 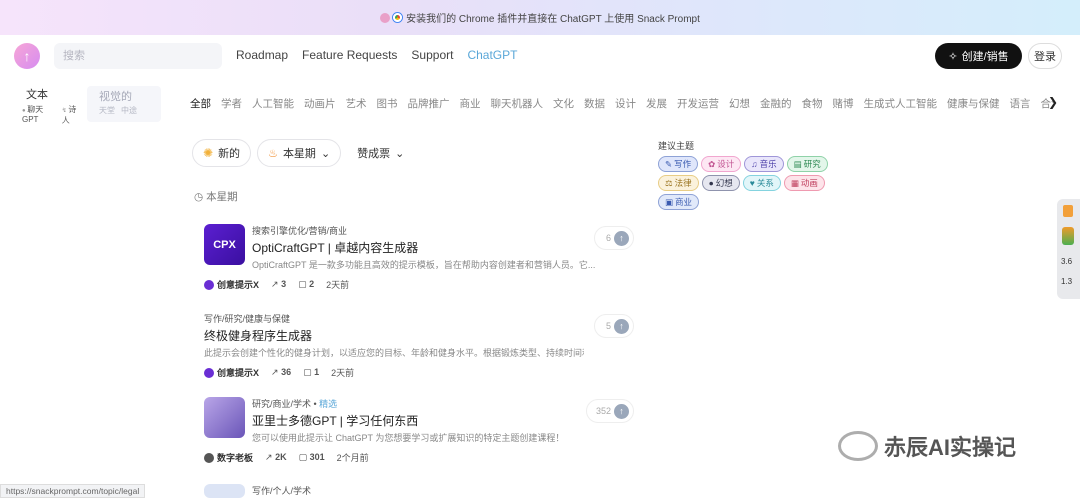 What do you see at coordinates (517, 104) in the screenshot?
I see `category-tab: 聊天机器人` at bounding box center [517, 104].